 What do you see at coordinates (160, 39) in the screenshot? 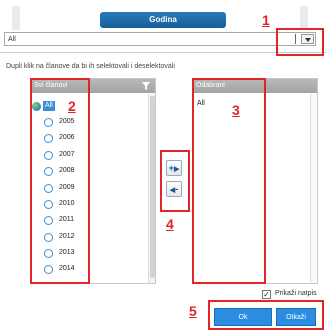
I see `year-dropdown: All` at bounding box center [160, 39].